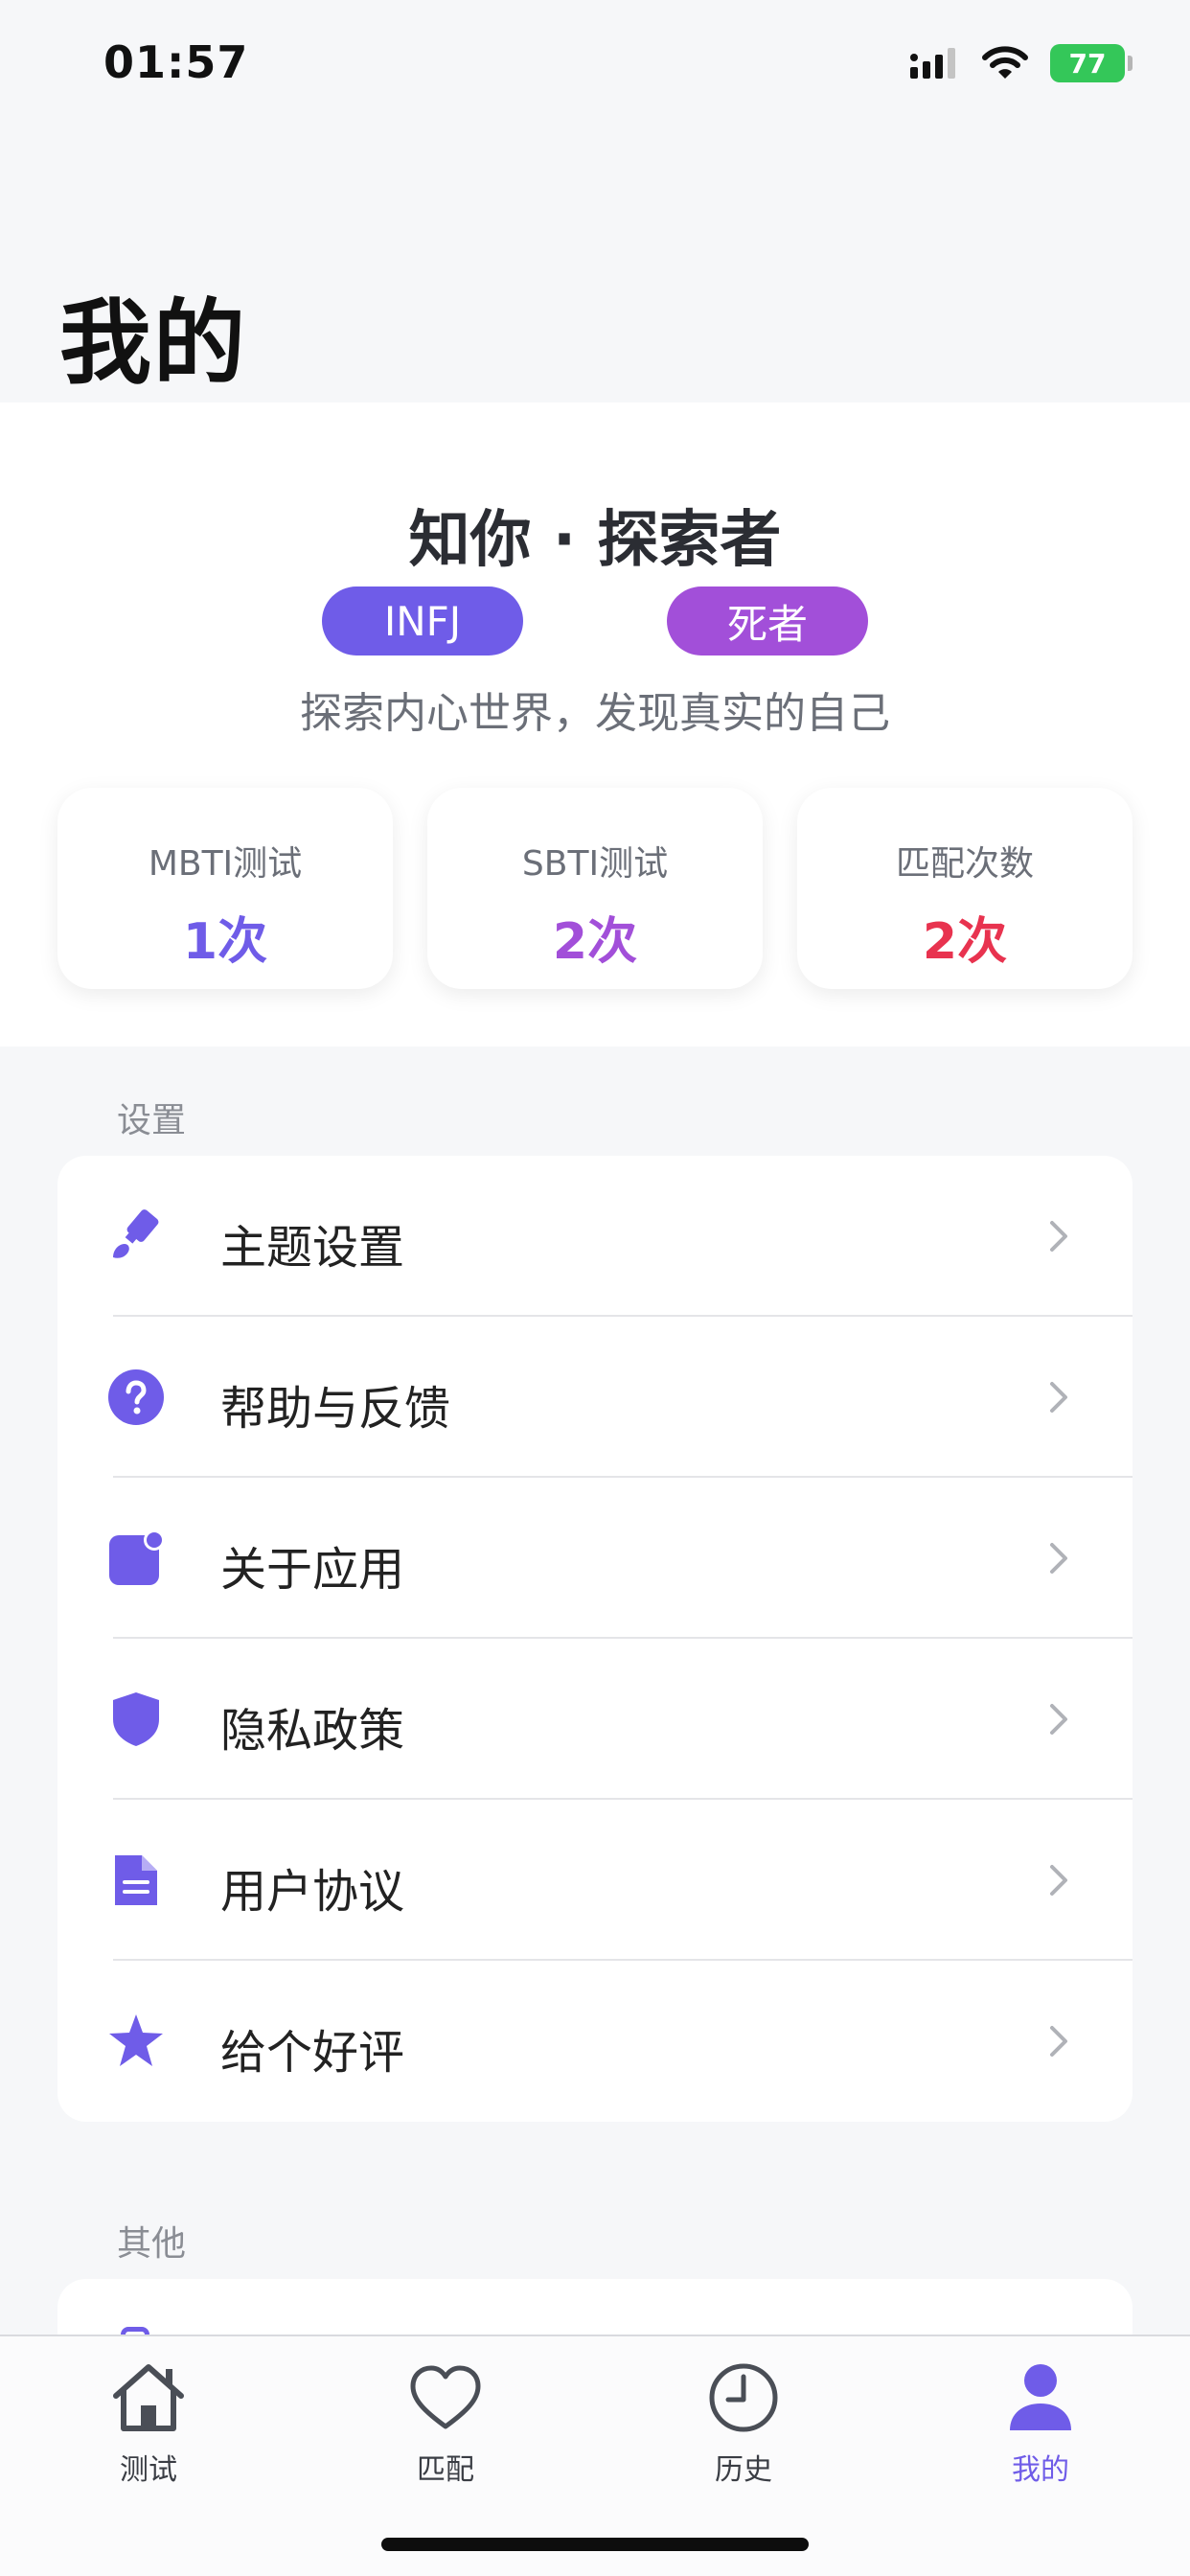 Image resolution: width=1190 pixels, height=2576 pixels. What do you see at coordinates (933, 63) in the screenshot?
I see `cellular-signal-icon` at bounding box center [933, 63].